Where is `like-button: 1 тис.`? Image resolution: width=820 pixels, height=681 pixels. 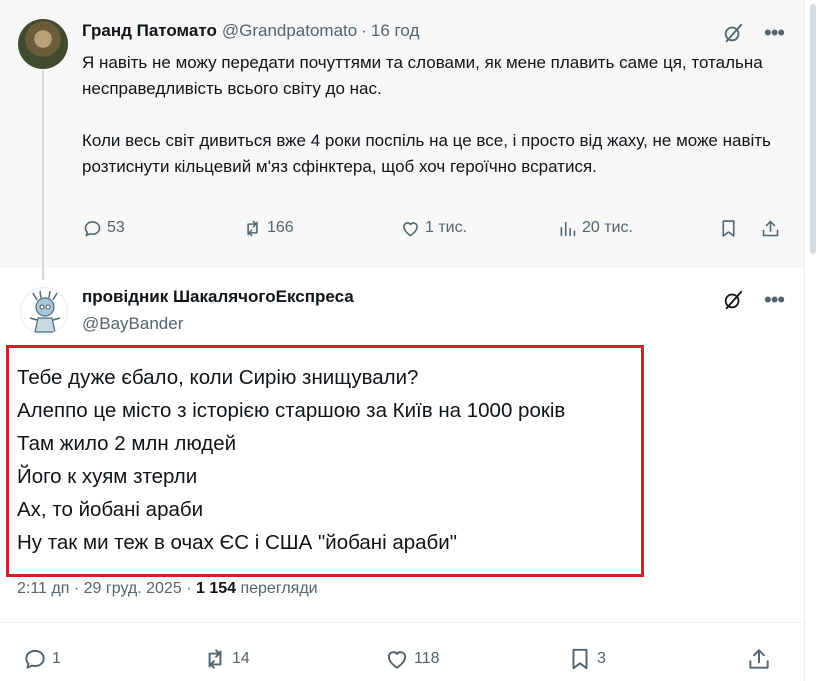 like-button: 1 тис. is located at coordinates (433, 228).